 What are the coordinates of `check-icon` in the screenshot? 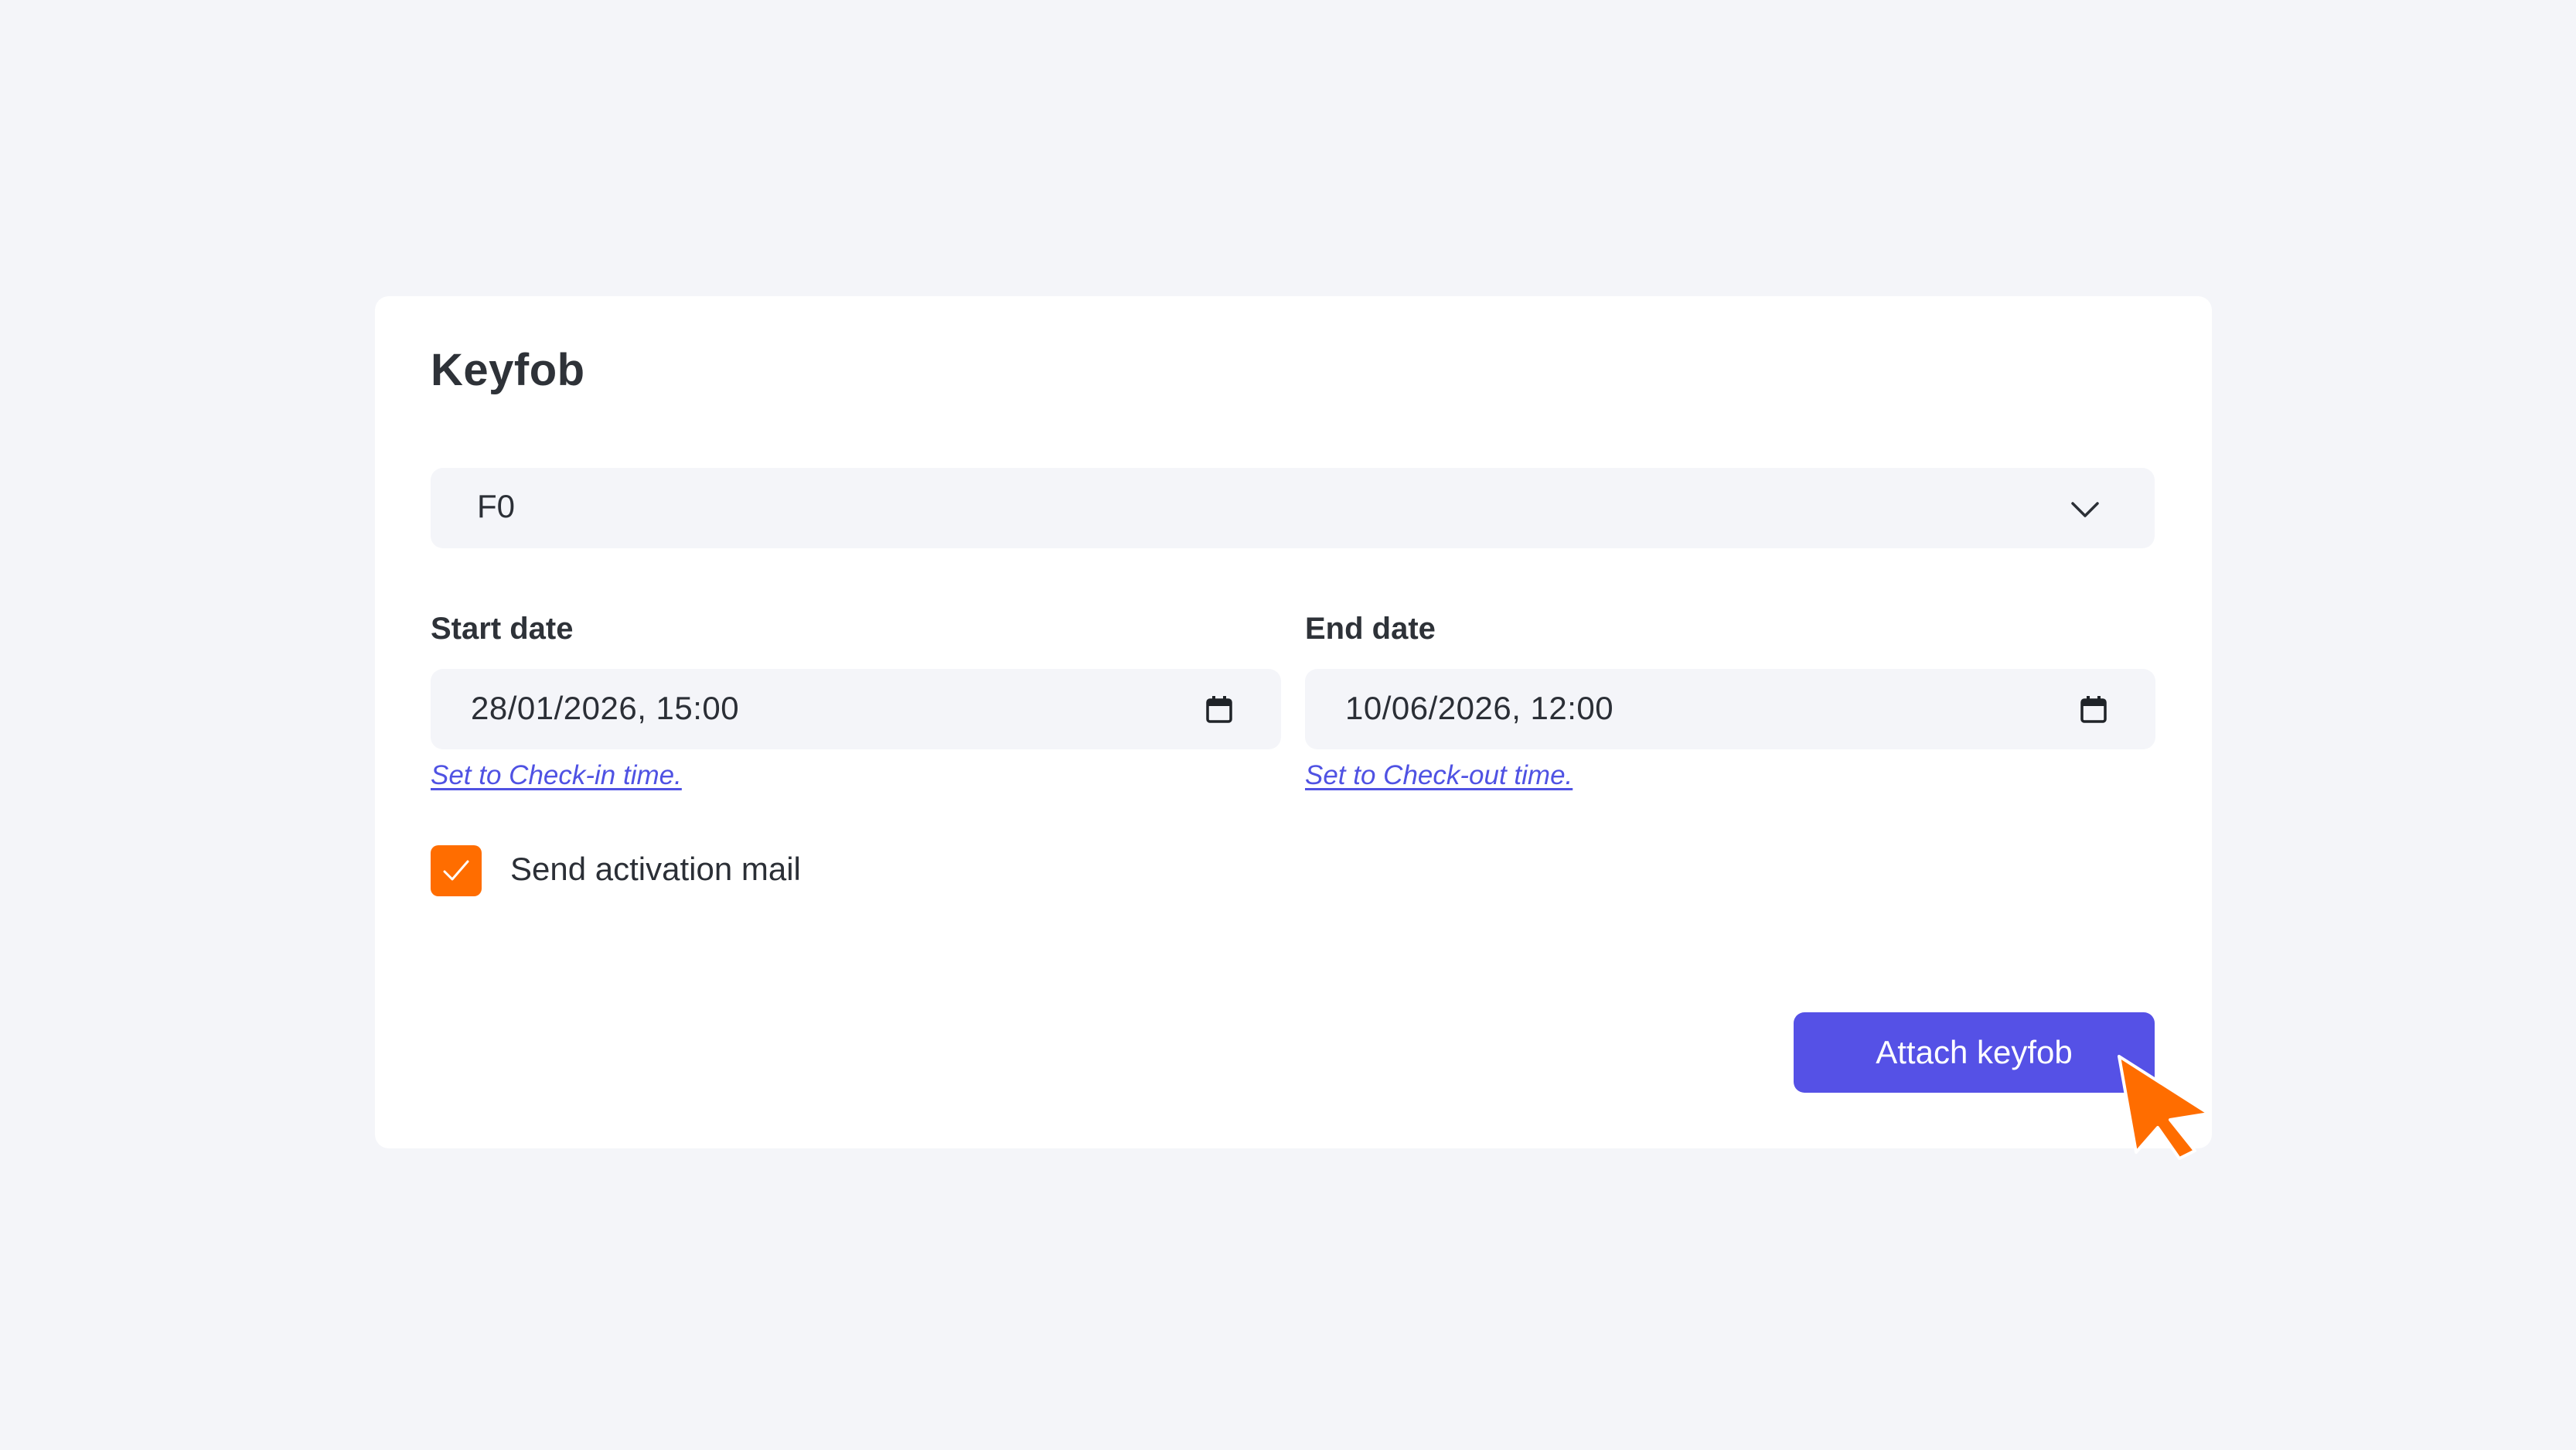 It's located at (456, 870).